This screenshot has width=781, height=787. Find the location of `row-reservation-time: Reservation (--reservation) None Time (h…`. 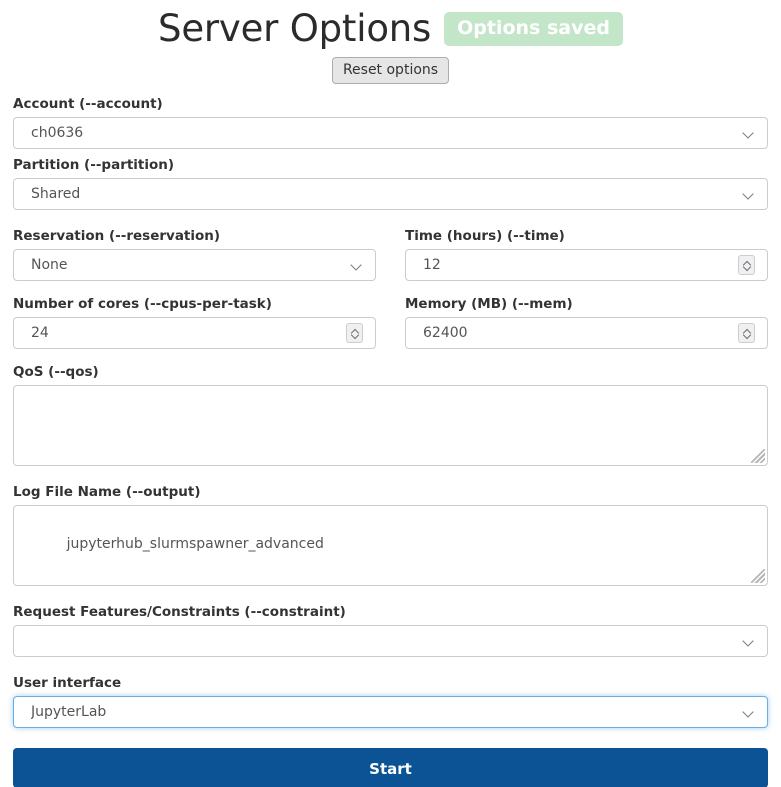

row-reservation-time: Reservation (--reservation) None Time (h… is located at coordinates (390, 254).